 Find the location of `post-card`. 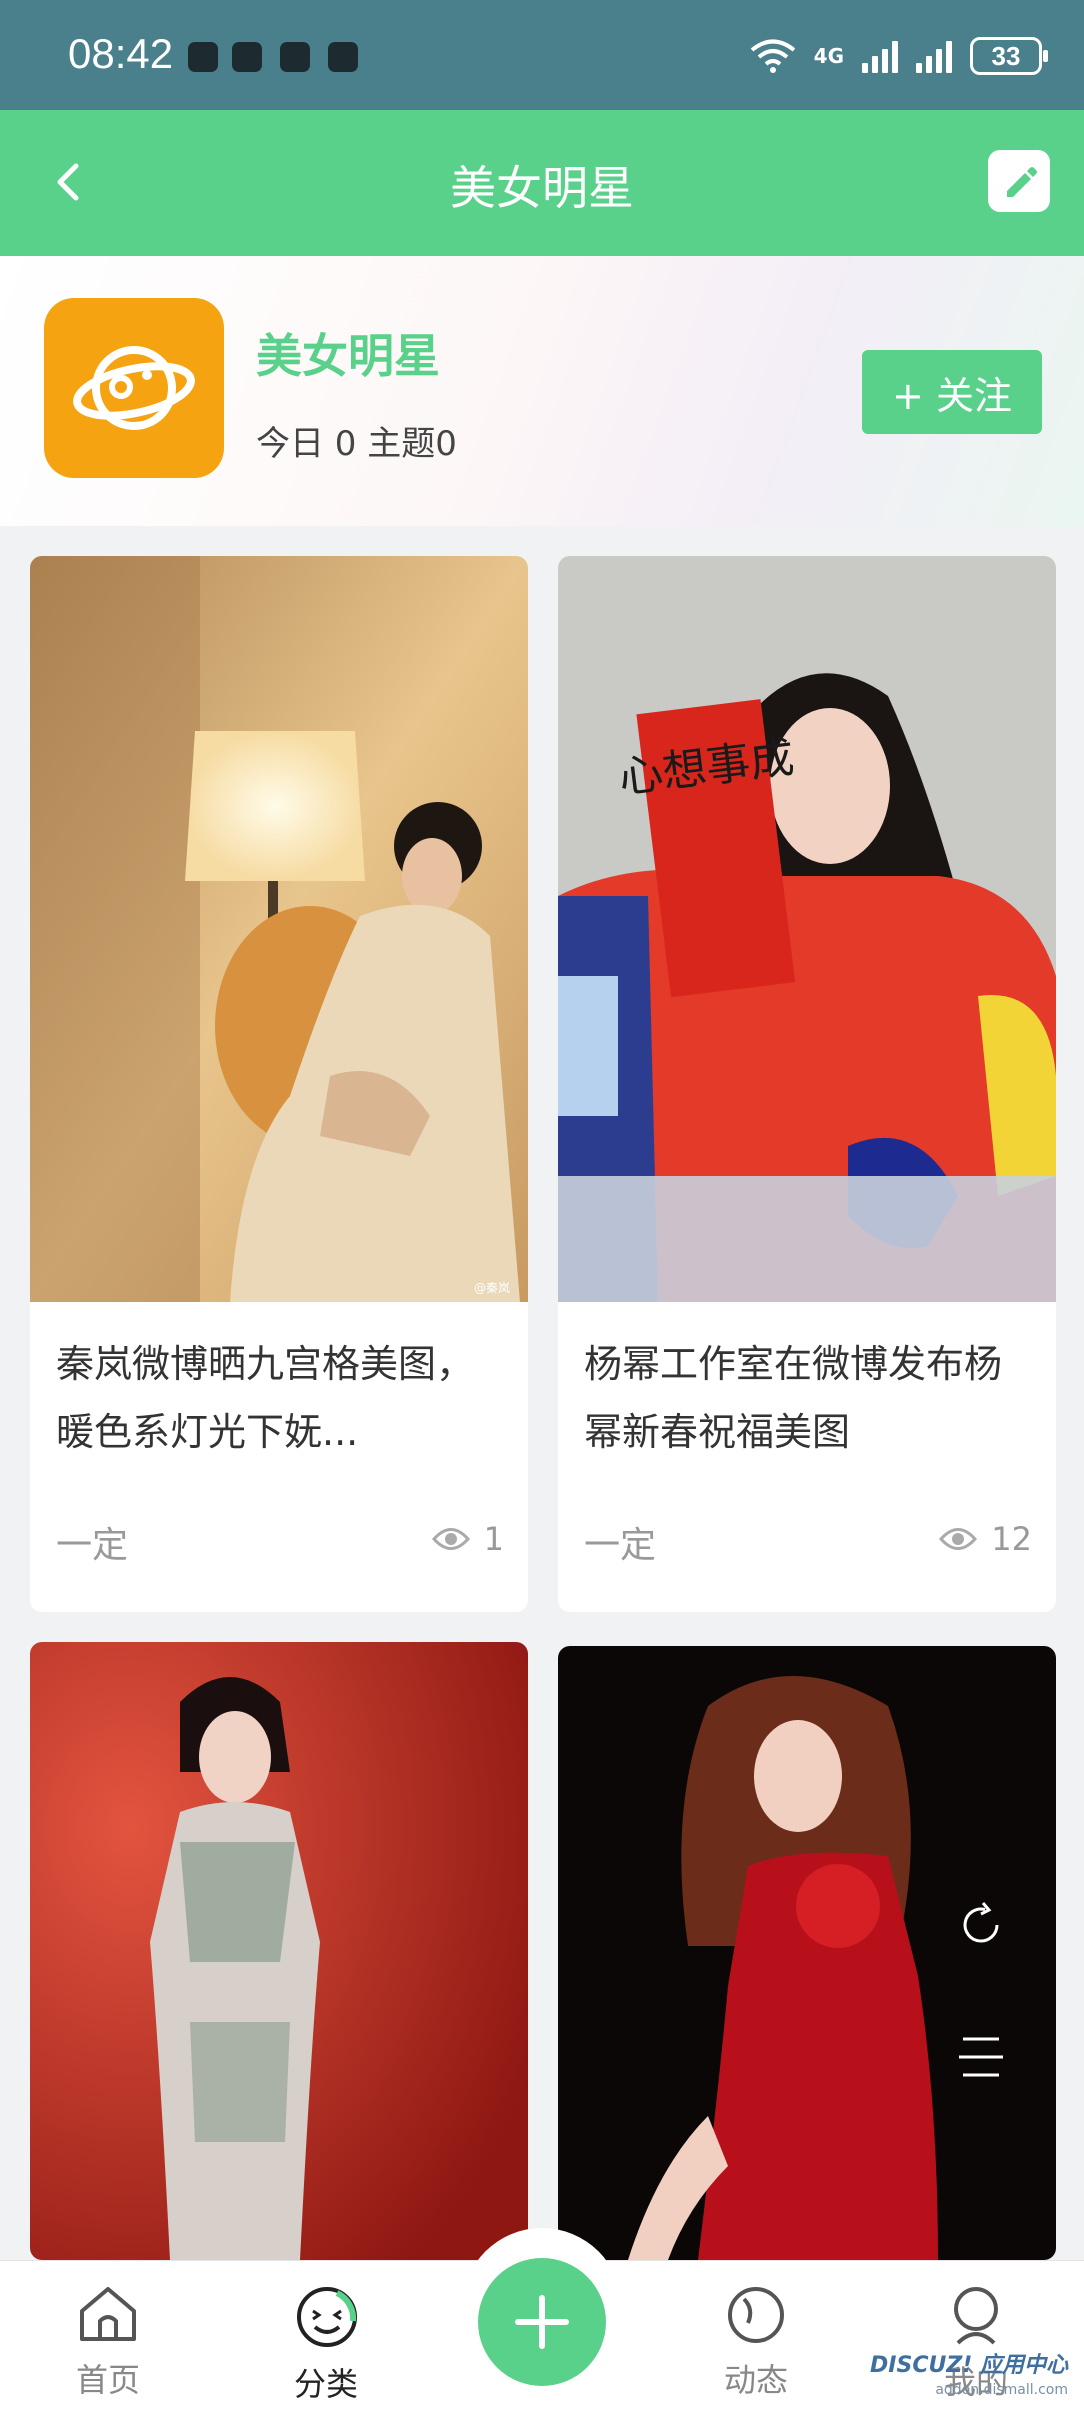

post-card is located at coordinates (279, 1951).